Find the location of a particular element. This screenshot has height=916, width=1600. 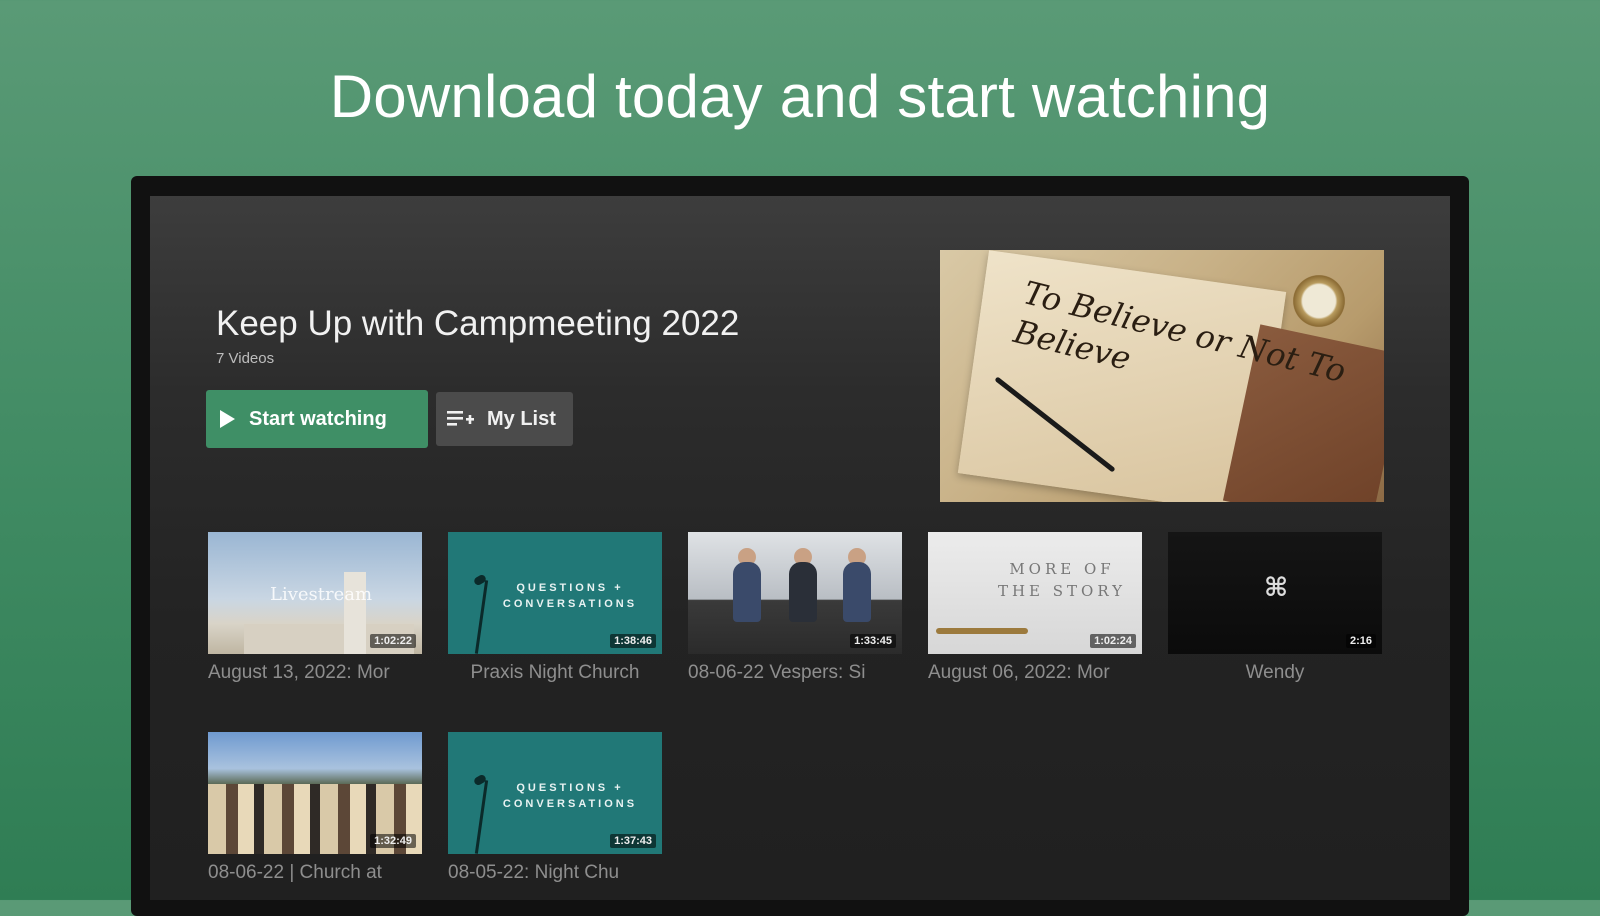

video-tile: ⌘ 2:16 Wendy is located at coordinates (1275, 608).